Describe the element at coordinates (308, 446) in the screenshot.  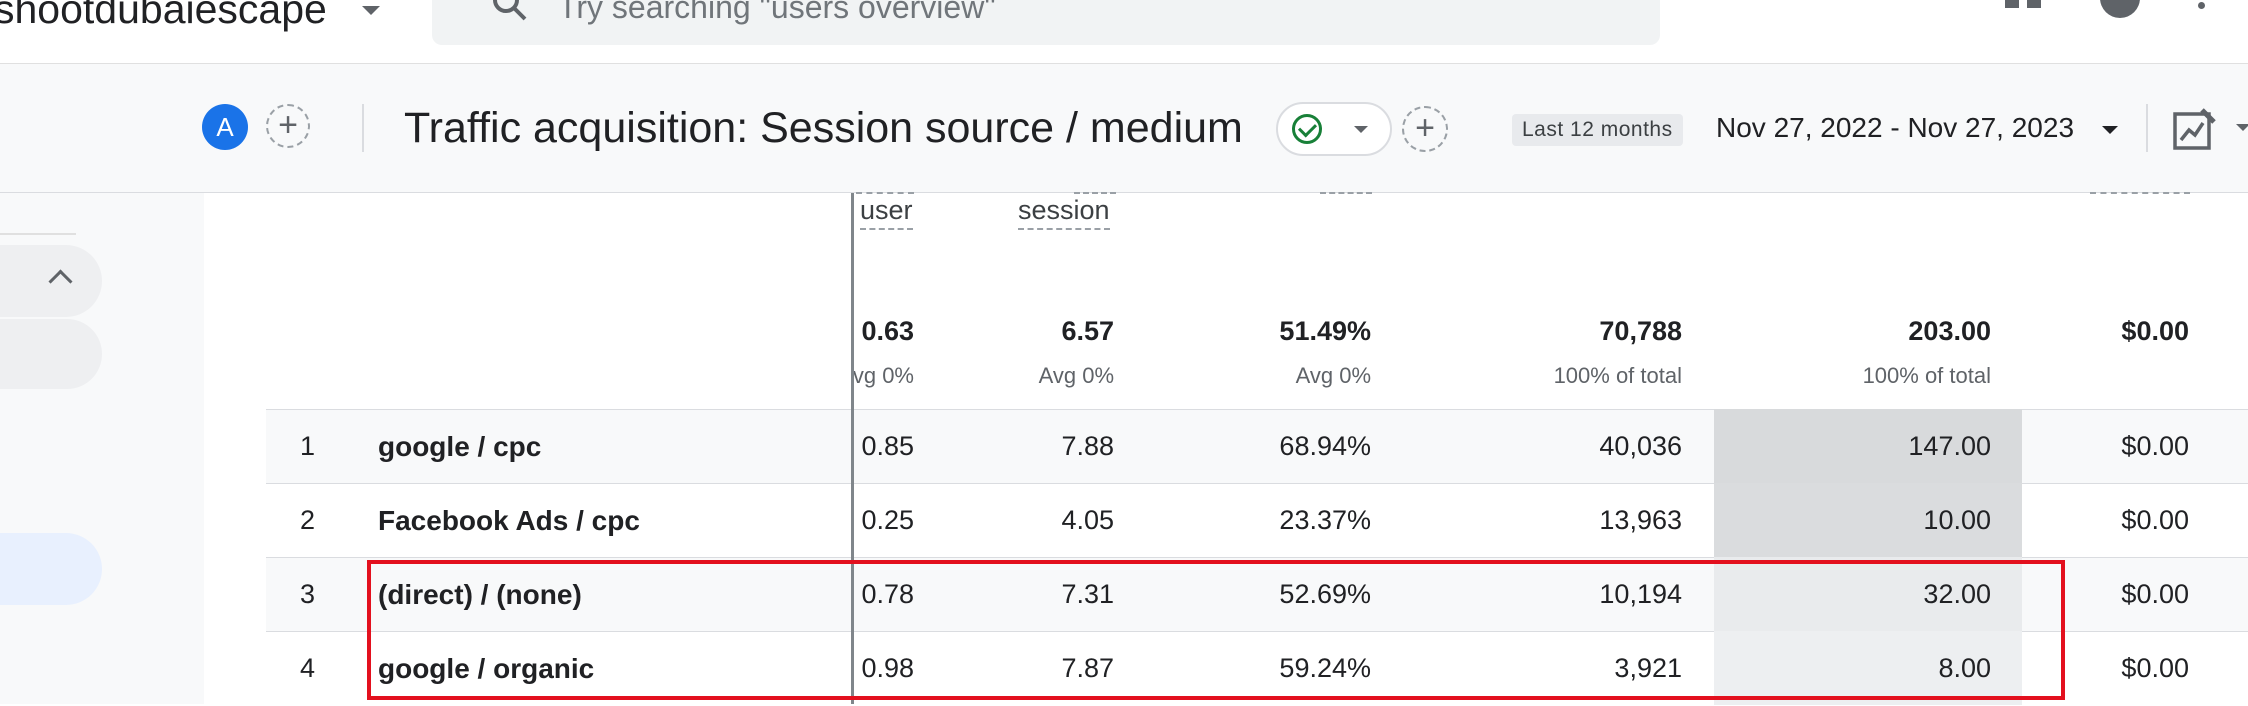
I see `row-rank: 1` at that location.